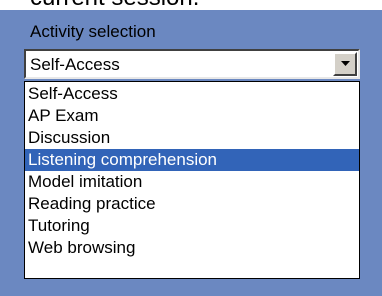 The image size is (382, 296). Describe the element at coordinates (93, 31) in the screenshot. I see `activity-selection-label: Activity selection` at that location.